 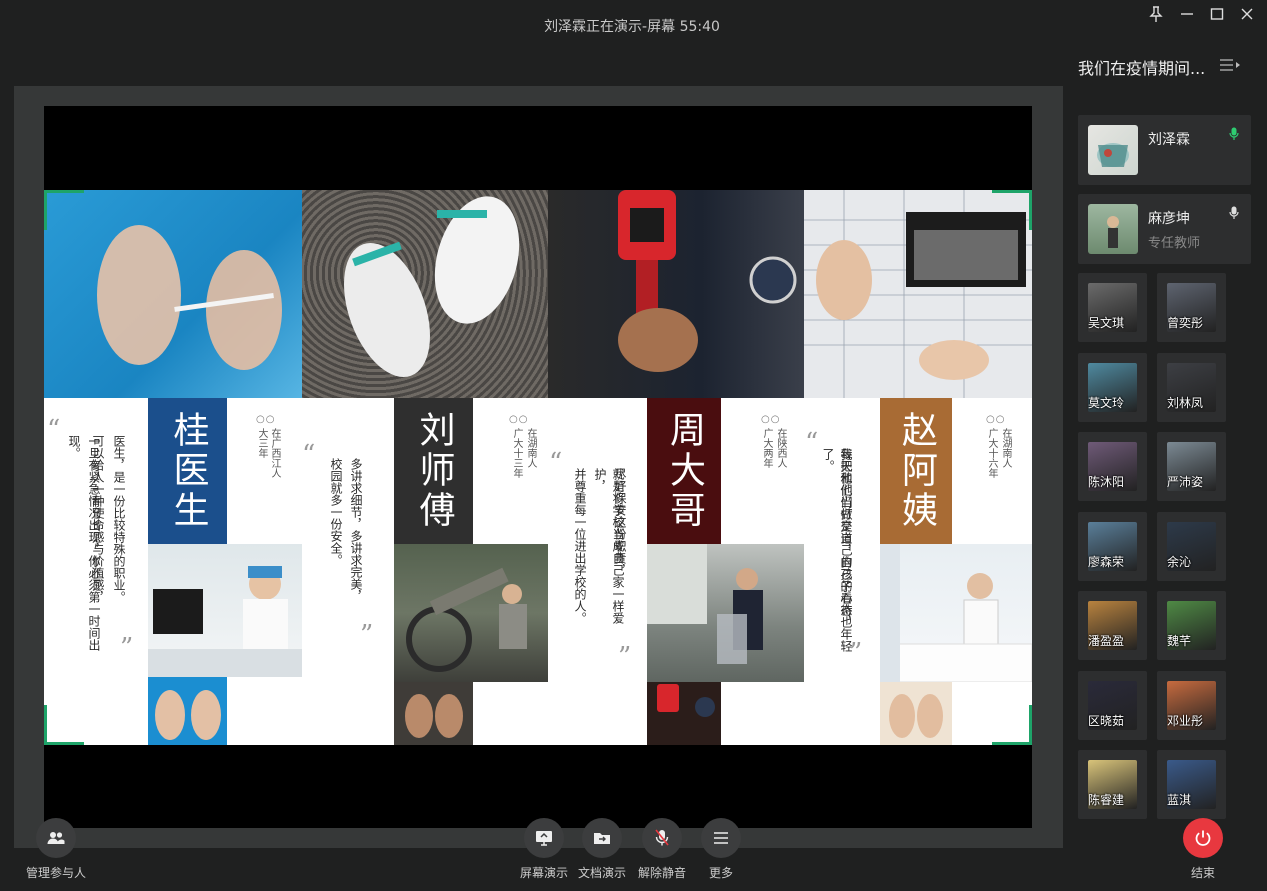 I want to click on teacher-quote-text-2: 校园就多一份安全。, so click(x=336, y=512).